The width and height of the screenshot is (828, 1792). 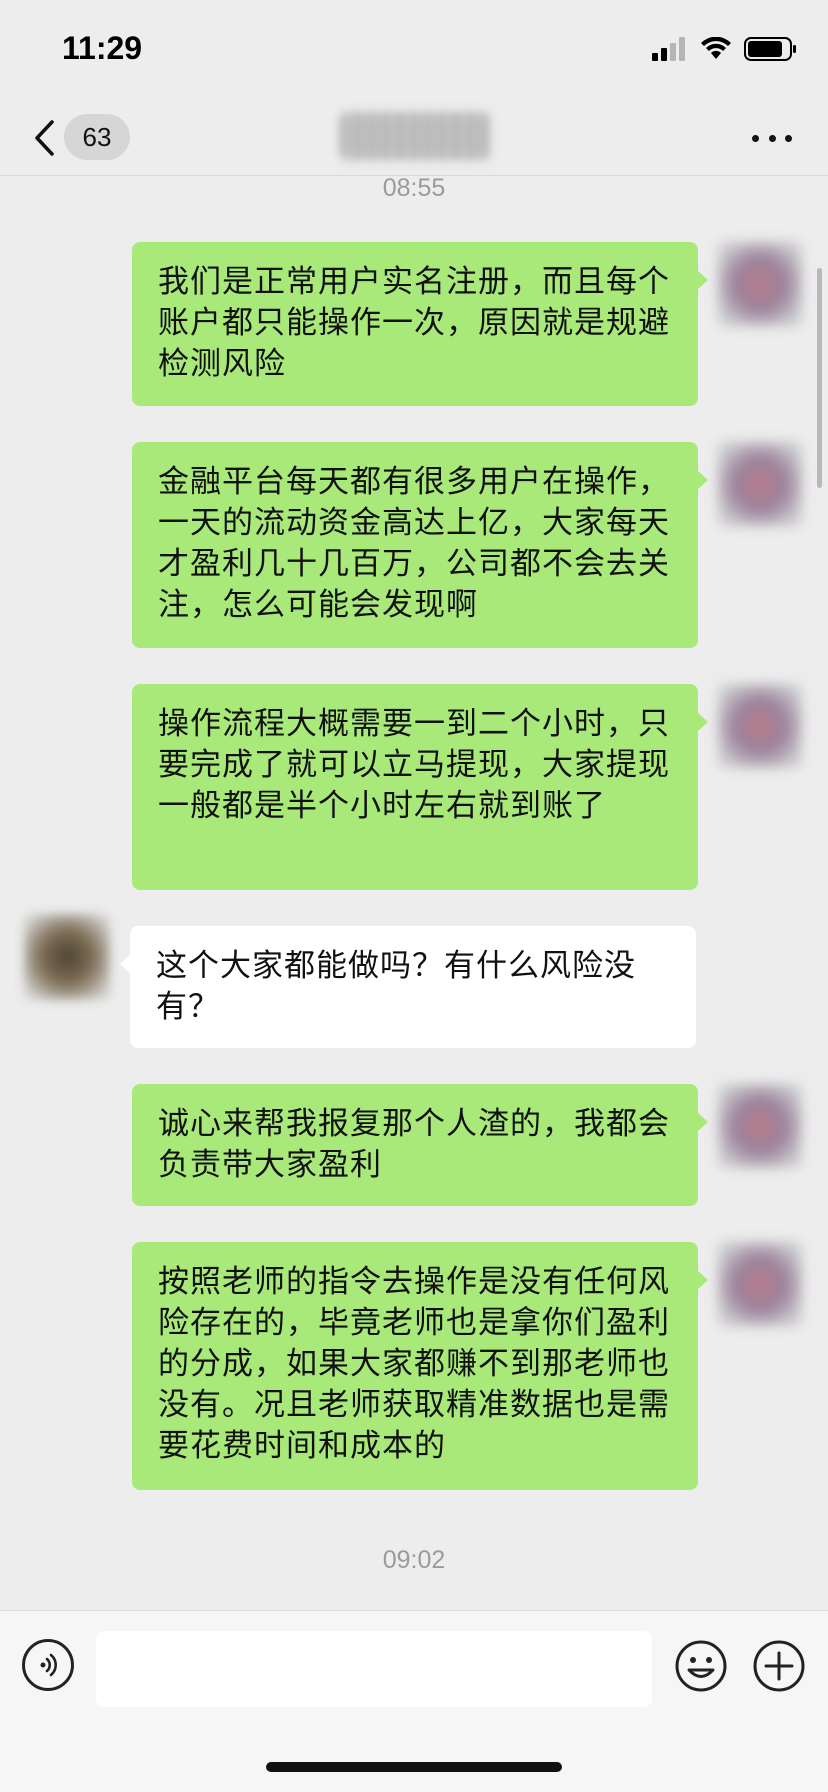 What do you see at coordinates (102, 48) in the screenshot?
I see `status-time: 11:29` at bounding box center [102, 48].